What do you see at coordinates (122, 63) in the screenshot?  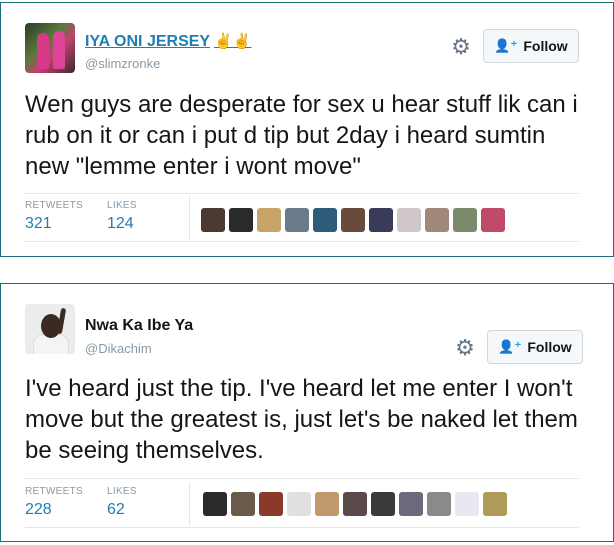 I see `user-handle: @slimzronke` at bounding box center [122, 63].